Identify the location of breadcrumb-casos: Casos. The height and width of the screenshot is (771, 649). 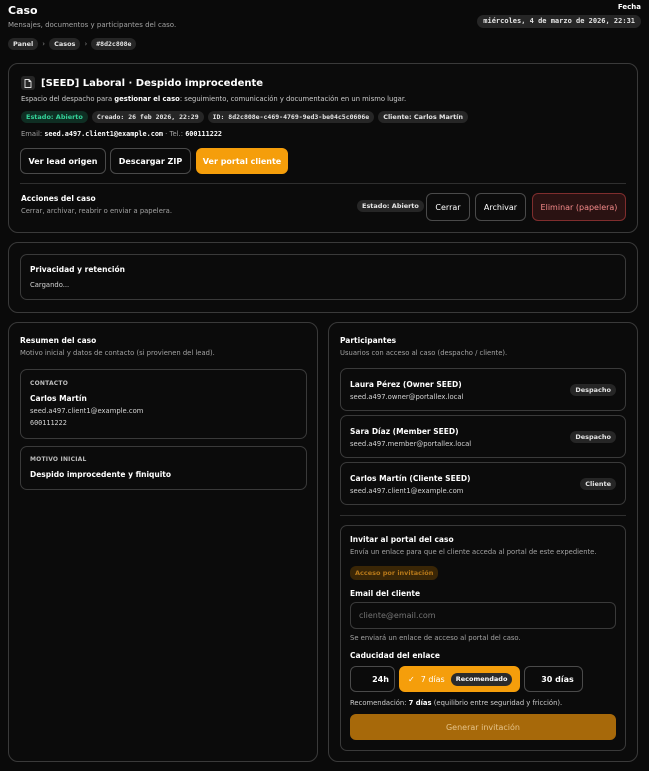
(65, 44).